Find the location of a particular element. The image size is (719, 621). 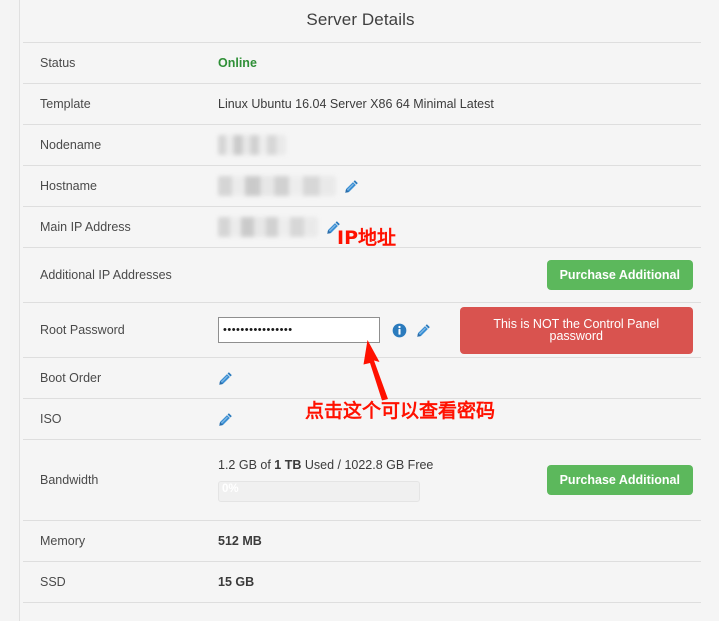

status-badge: Online is located at coordinates (237, 63).